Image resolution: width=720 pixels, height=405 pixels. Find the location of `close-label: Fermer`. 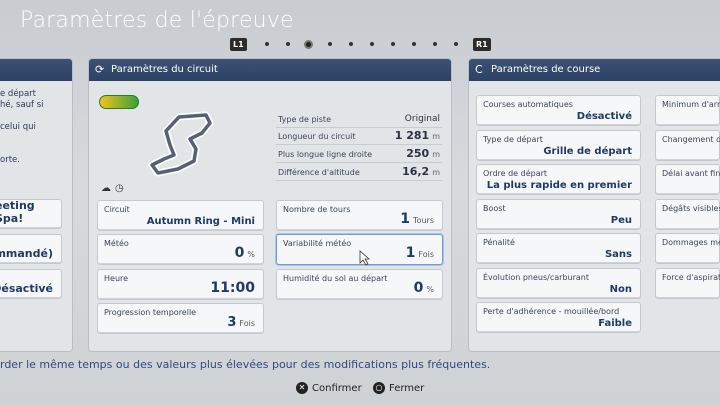

close-label: Fermer is located at coordinates (407, 388).